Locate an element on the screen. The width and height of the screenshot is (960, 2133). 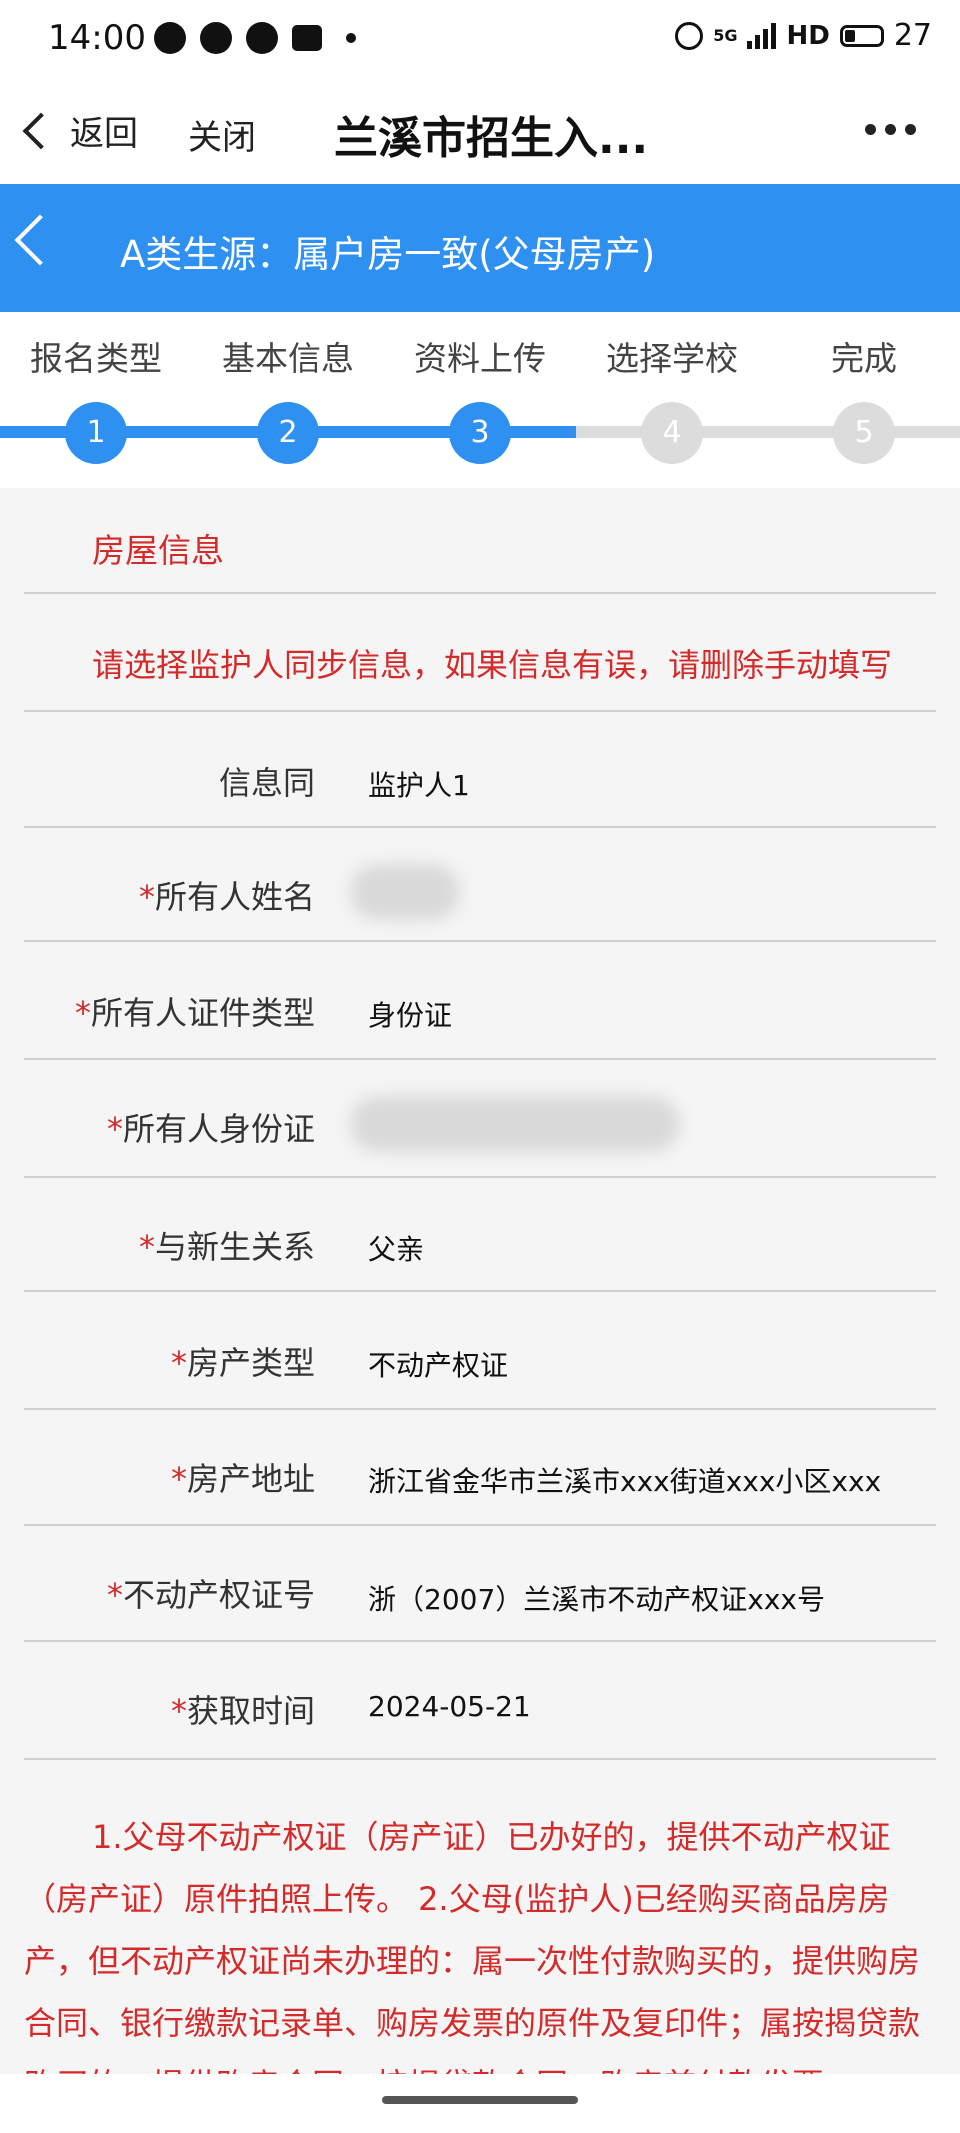
id-type-select: 身份证 is located at coordinates (642, 1014).